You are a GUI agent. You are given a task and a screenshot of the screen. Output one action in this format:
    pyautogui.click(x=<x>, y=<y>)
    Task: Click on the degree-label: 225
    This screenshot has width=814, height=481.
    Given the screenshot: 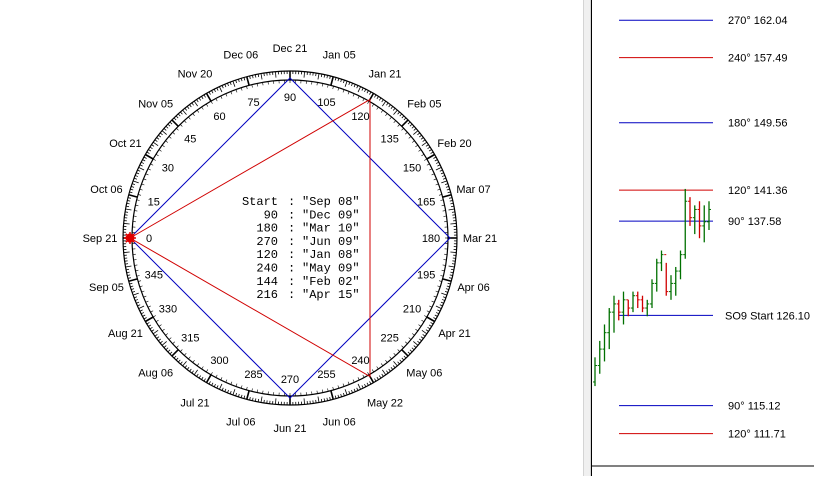 What is the action you would take?
    pyautogui.click(x=390, y=339)
    